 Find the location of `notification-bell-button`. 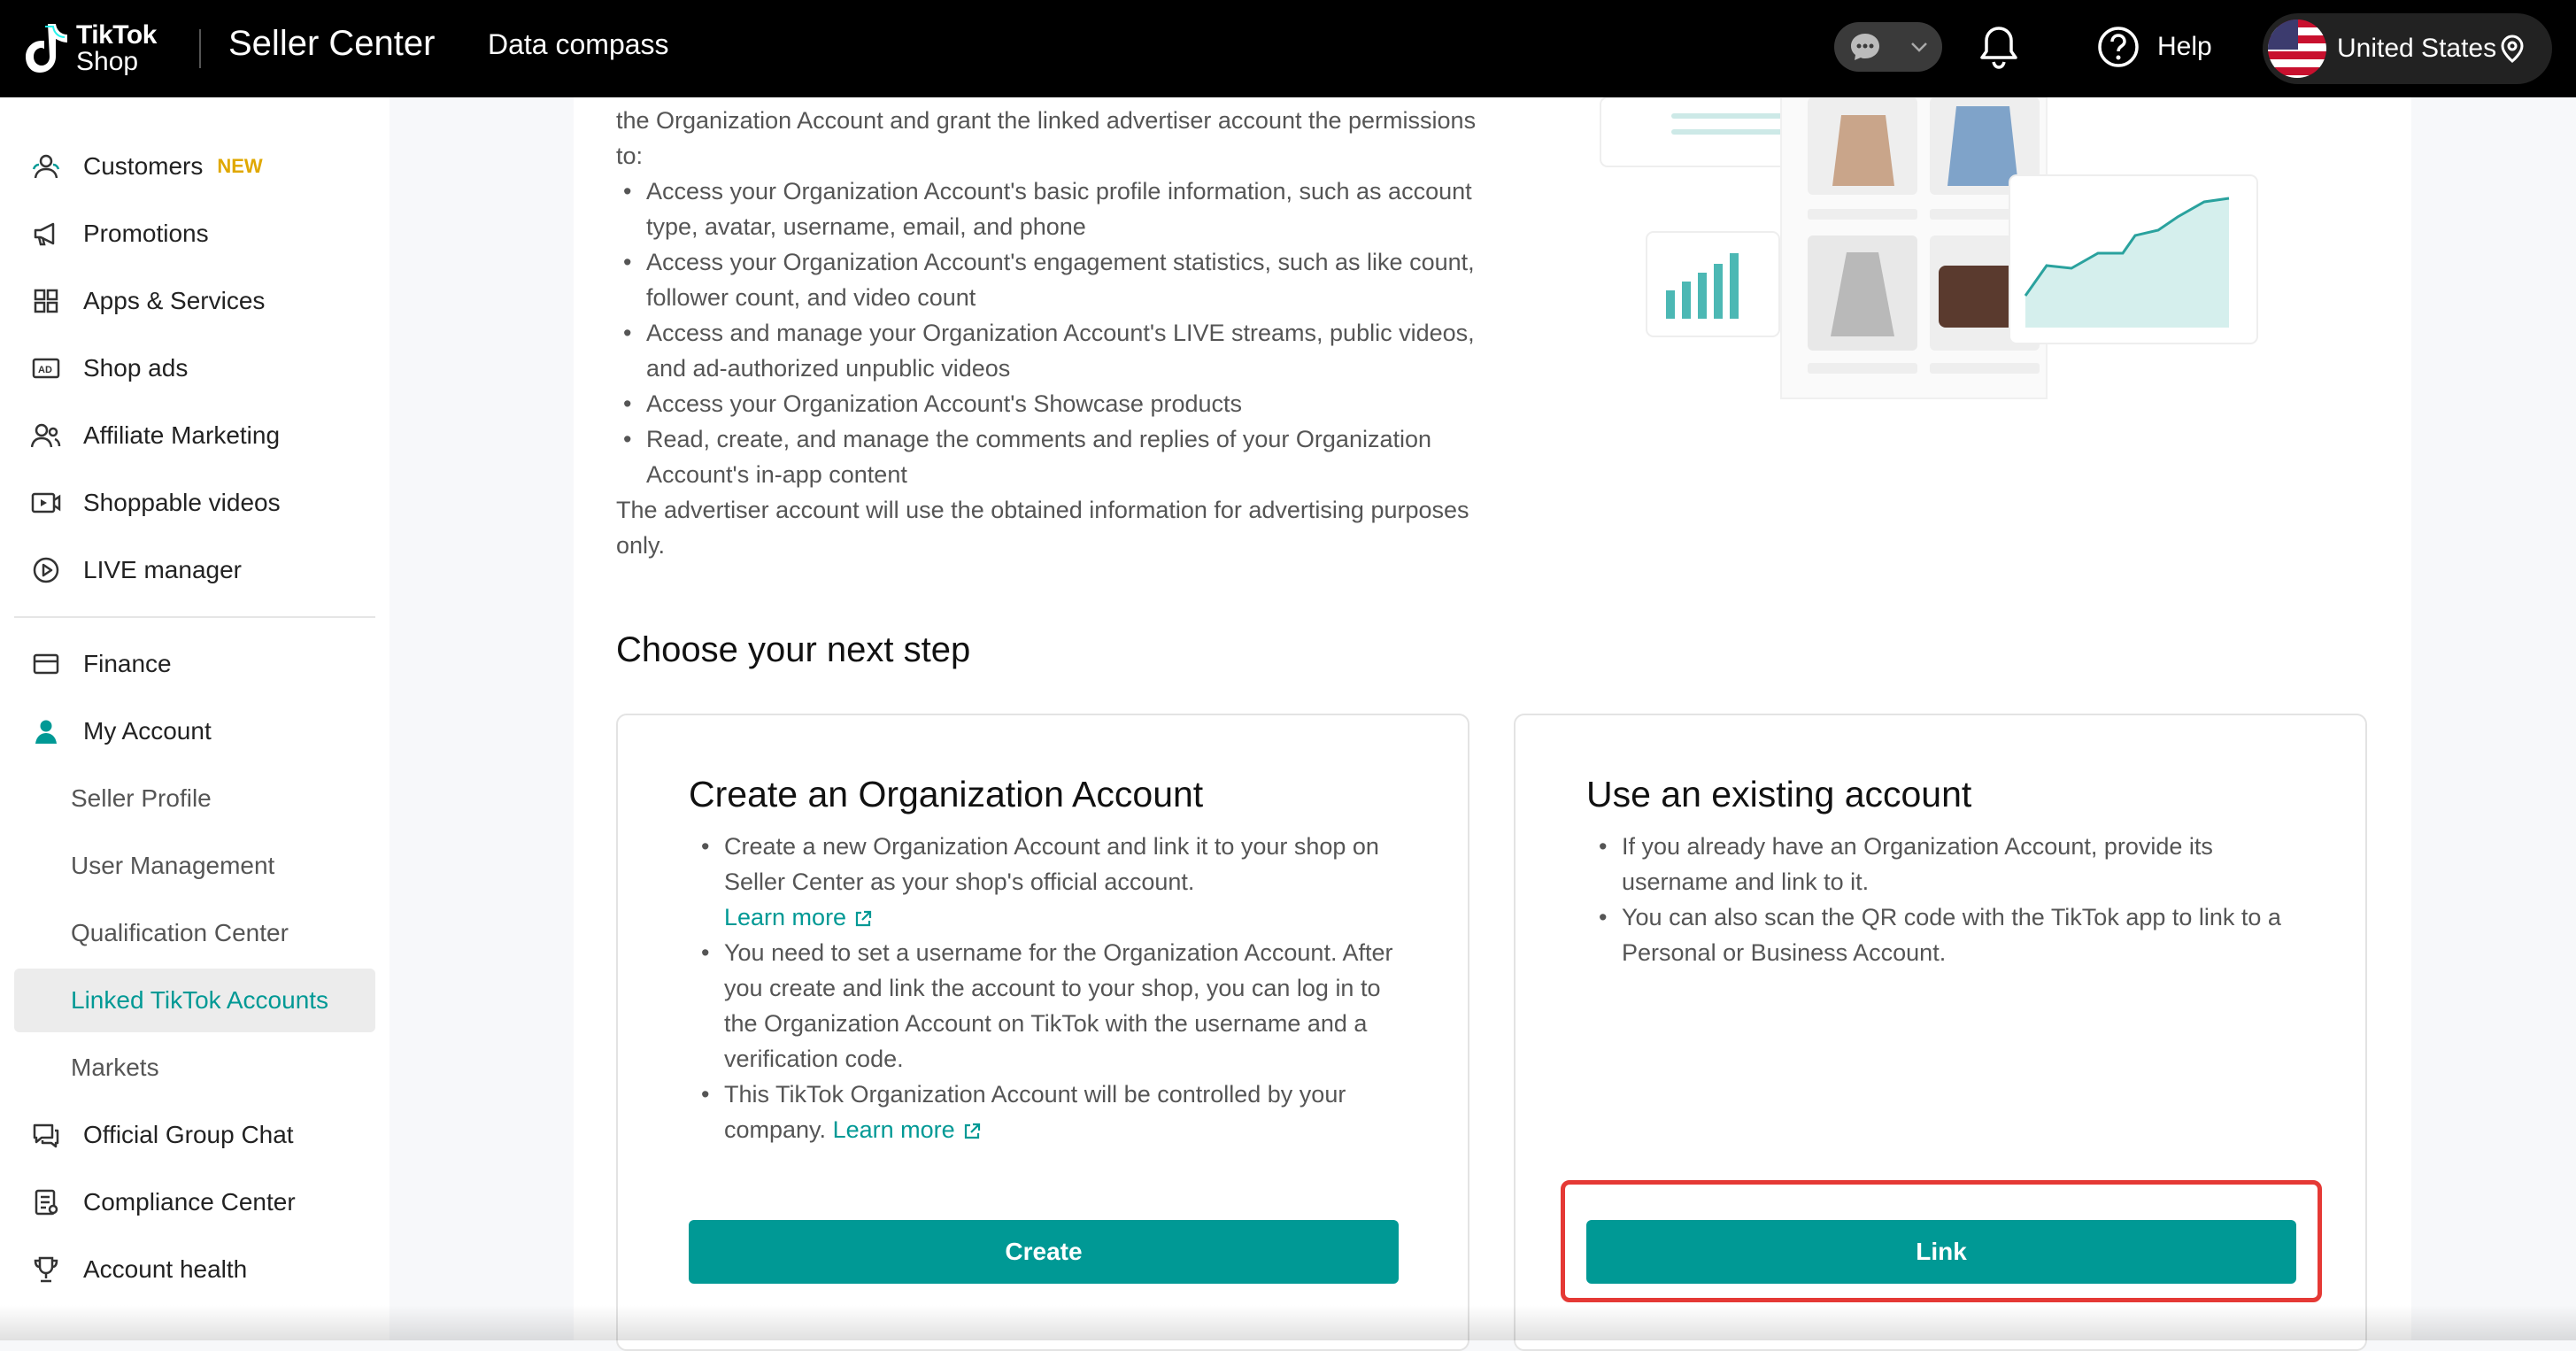

notification-bell-button is located at coordinates (1998, 50).